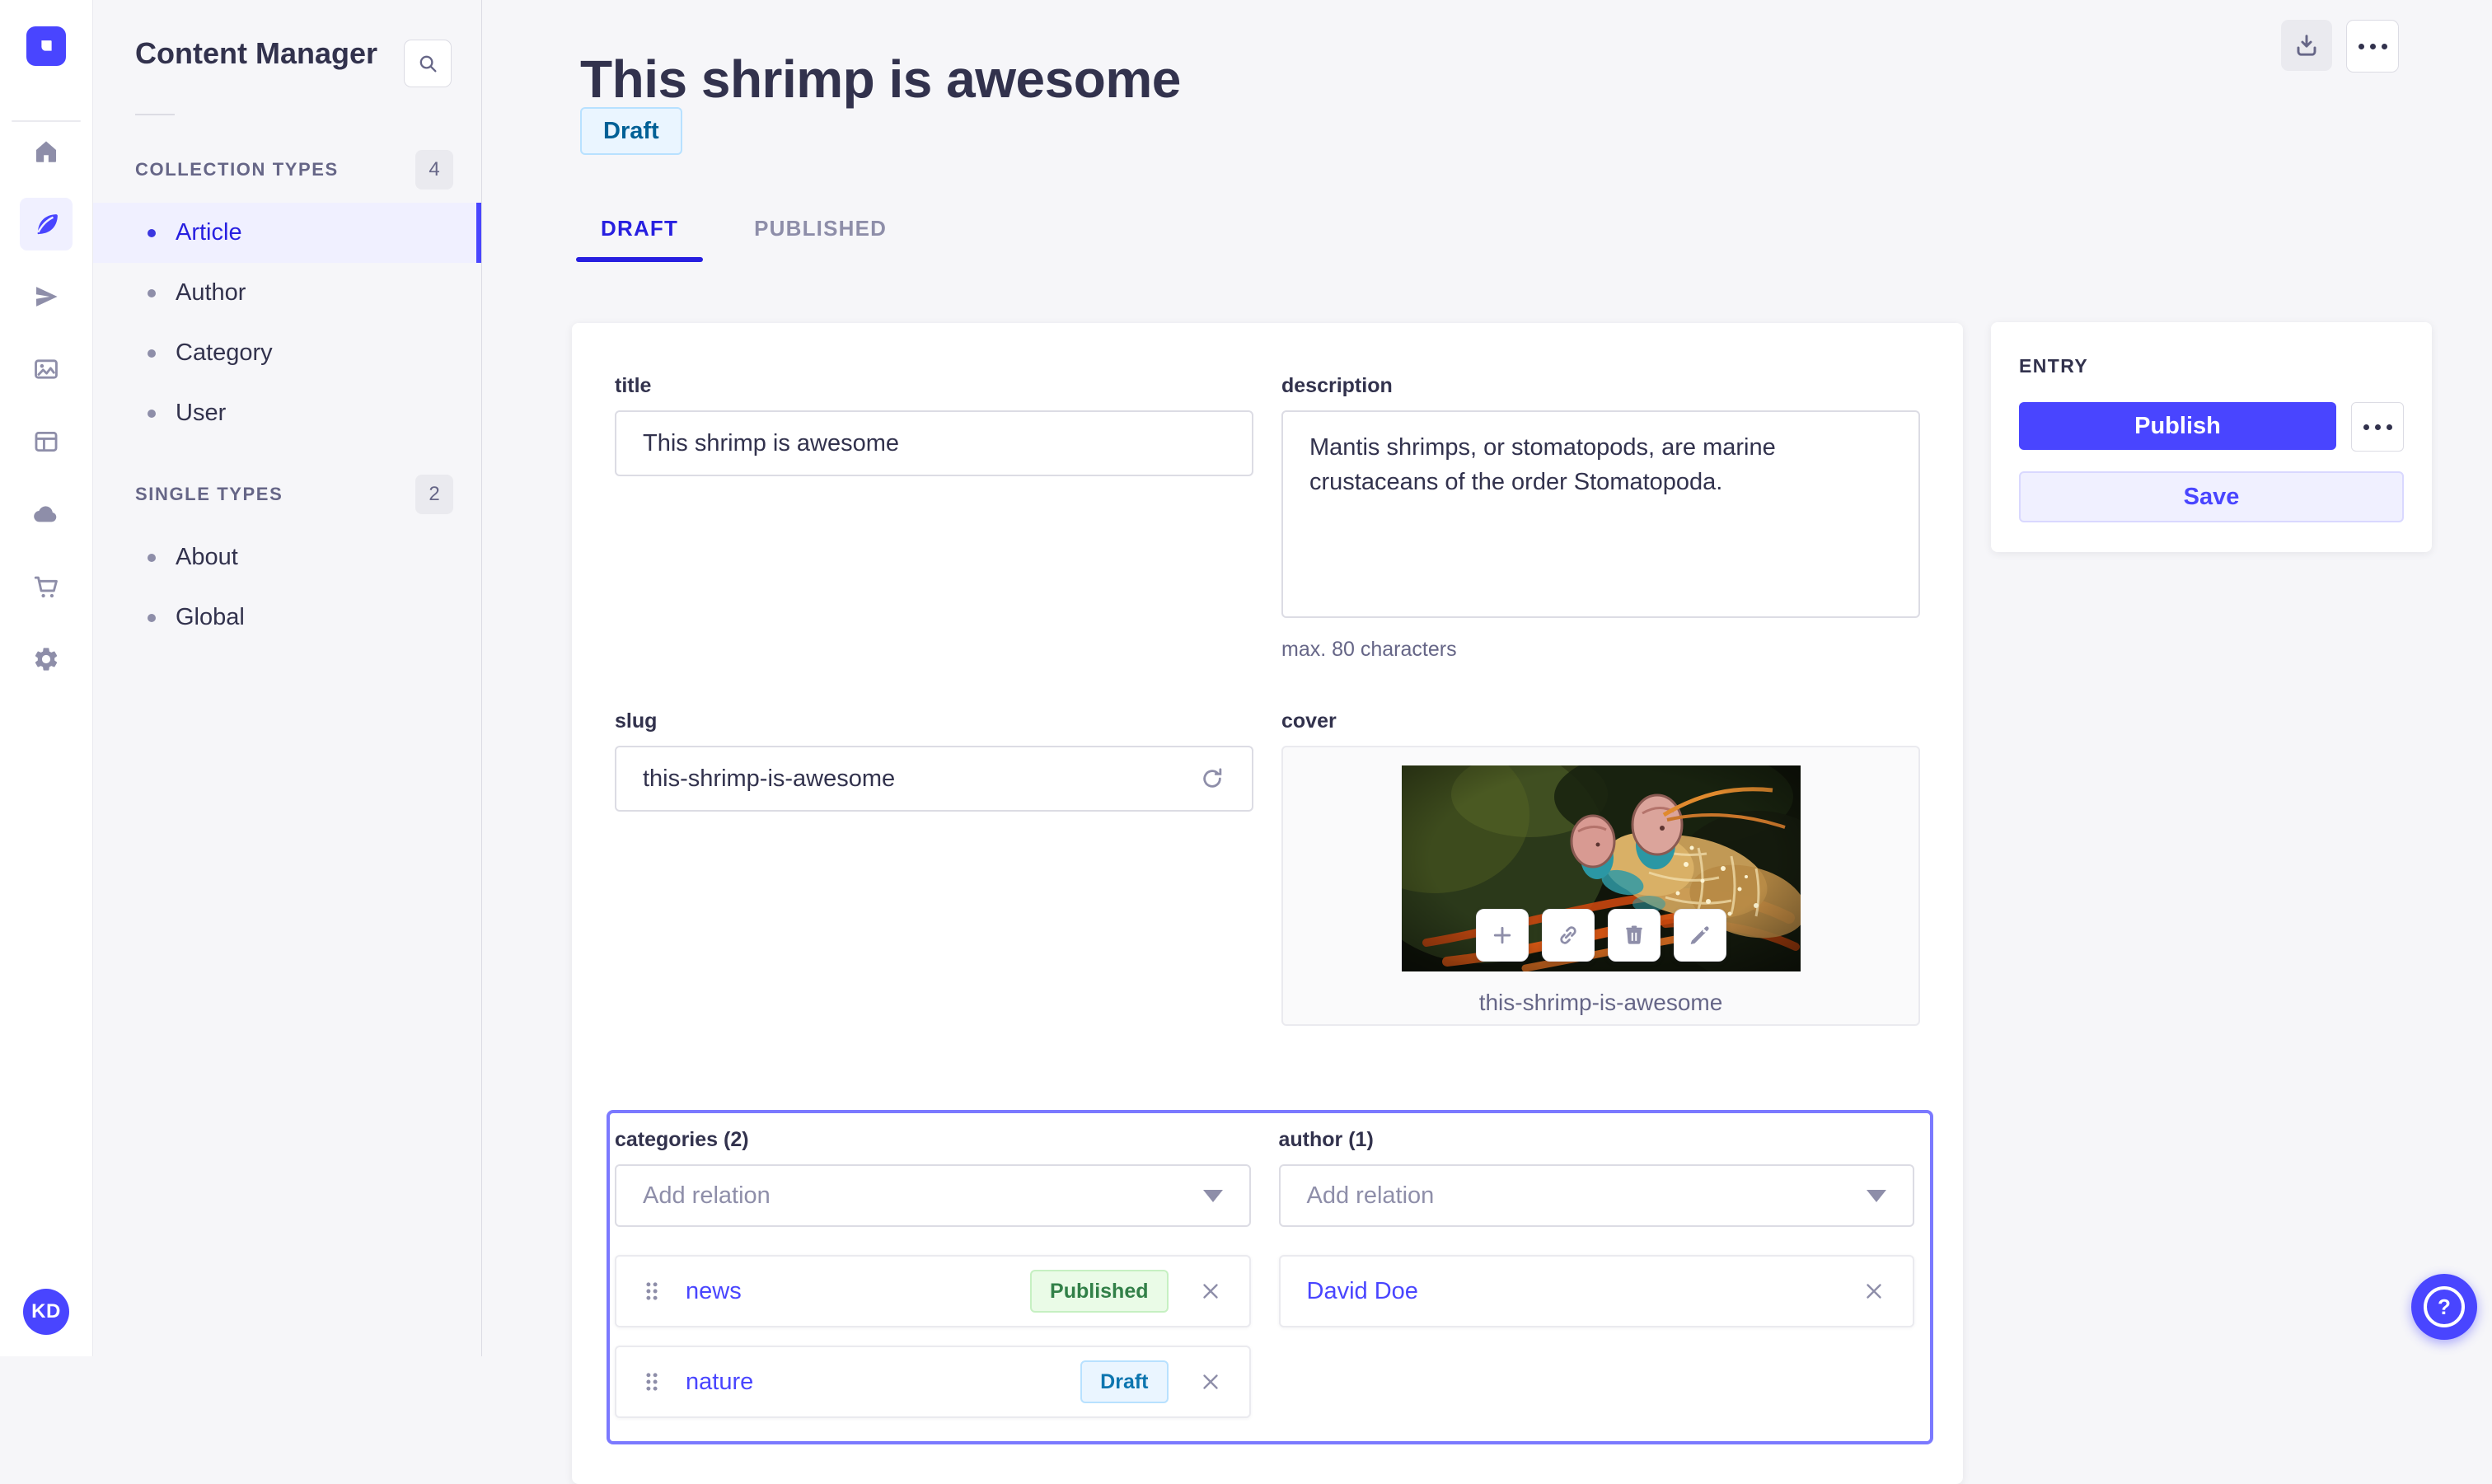  Describe the element at coordinates (286, 495) in the screenshot. I see `single-types-header: SINGLE TYPES 2` at that location.